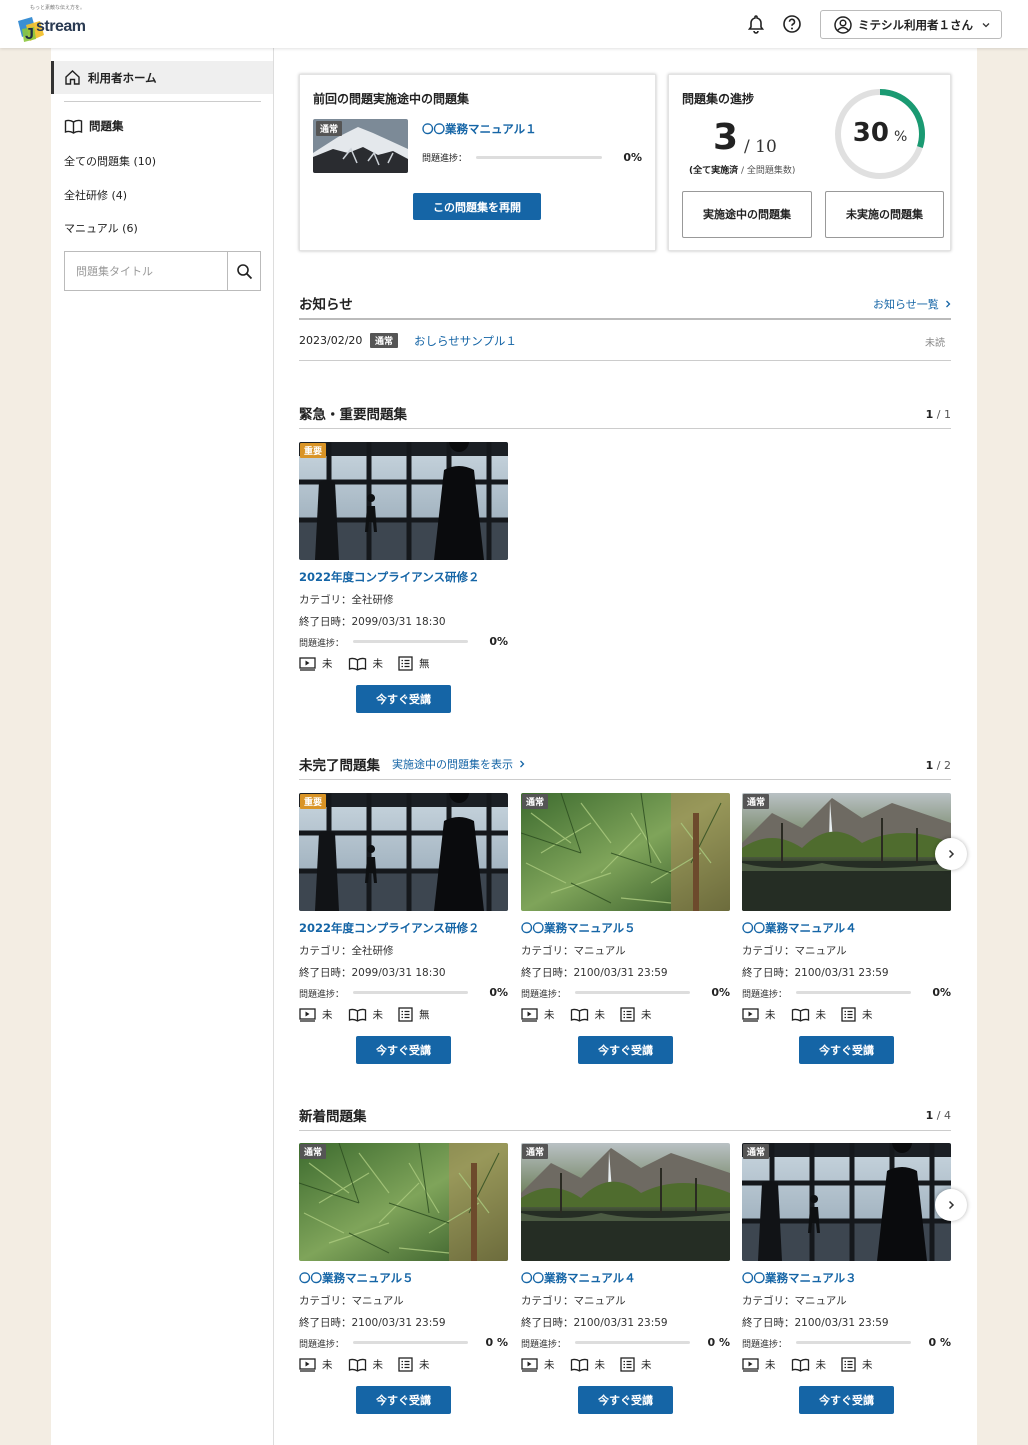 The height and width of the screenshot is (1445, 1028). Describe the element at coordinates (477, 206) in the screenshot. I see `resume-button: この問題集を再開` at that location.